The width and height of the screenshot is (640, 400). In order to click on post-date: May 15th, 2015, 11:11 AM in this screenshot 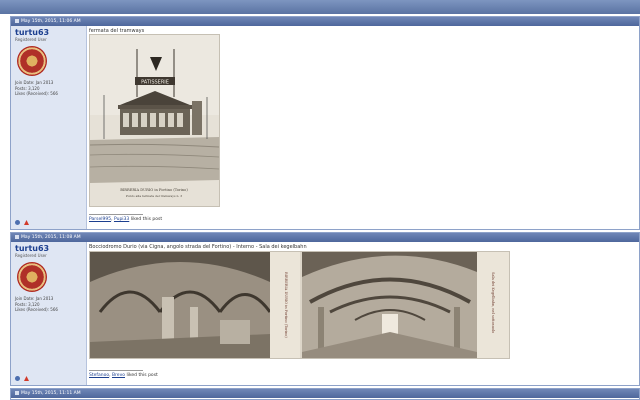, I will do `click(51, 393)`.